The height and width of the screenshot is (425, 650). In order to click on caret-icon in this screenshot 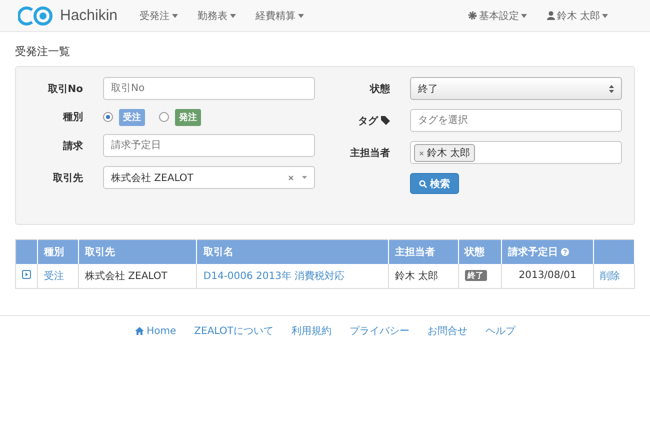, I will do `click(304, 177)`.